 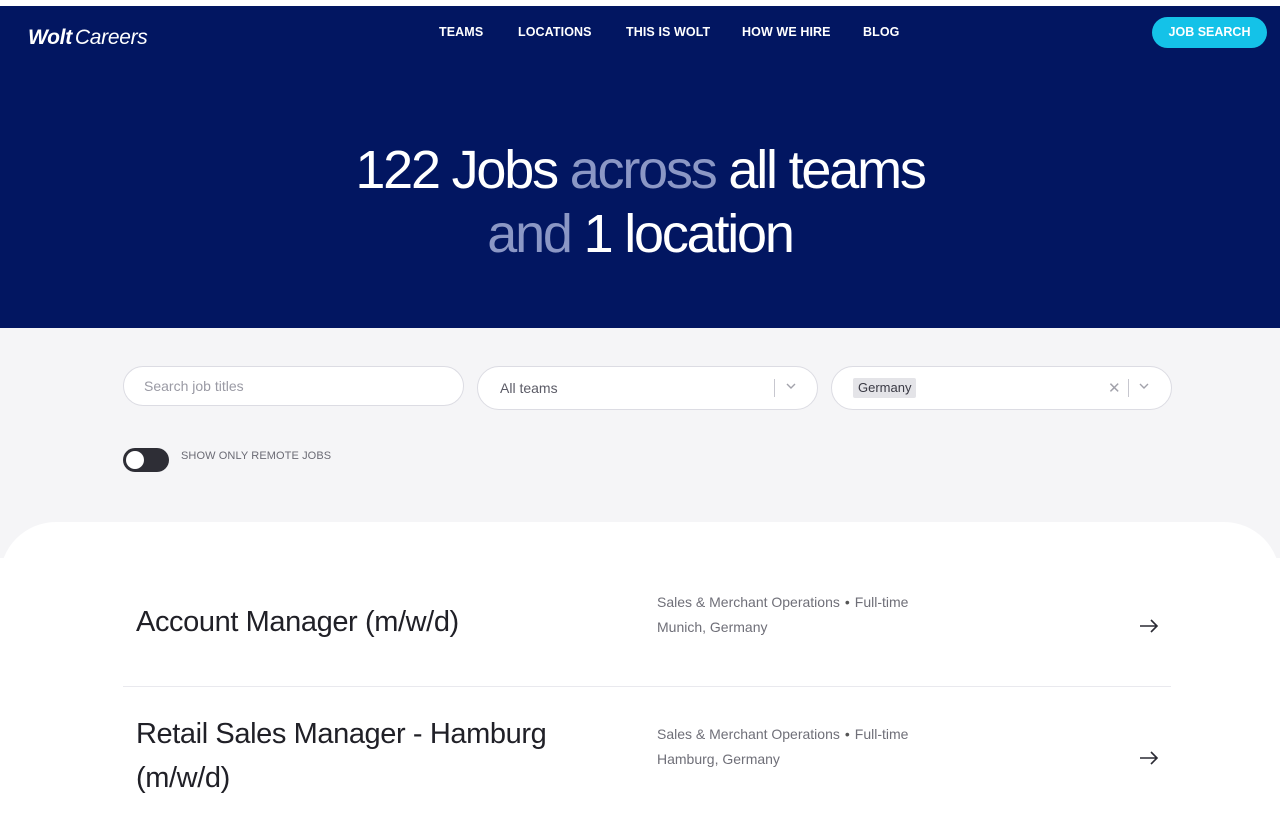 I want to click on job-location: Munich, Germany, so click(x=712, y=627).